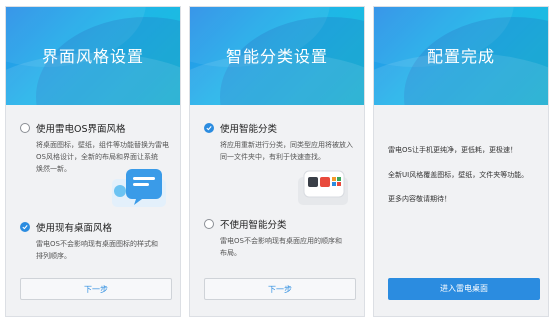  I want to click on app-folder-illustration-icon, so click(323, 187).